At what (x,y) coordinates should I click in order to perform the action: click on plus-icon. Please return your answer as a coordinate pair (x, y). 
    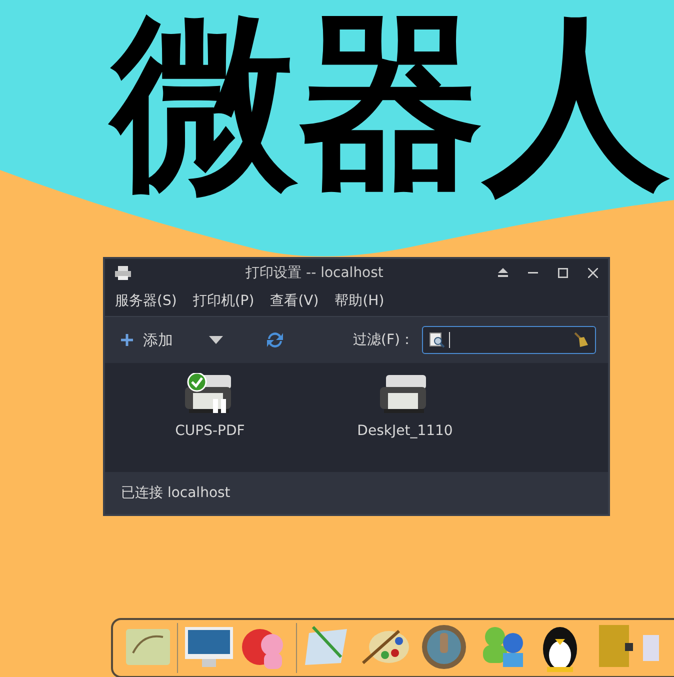
    Looking at the image, I should click on (127, 340).